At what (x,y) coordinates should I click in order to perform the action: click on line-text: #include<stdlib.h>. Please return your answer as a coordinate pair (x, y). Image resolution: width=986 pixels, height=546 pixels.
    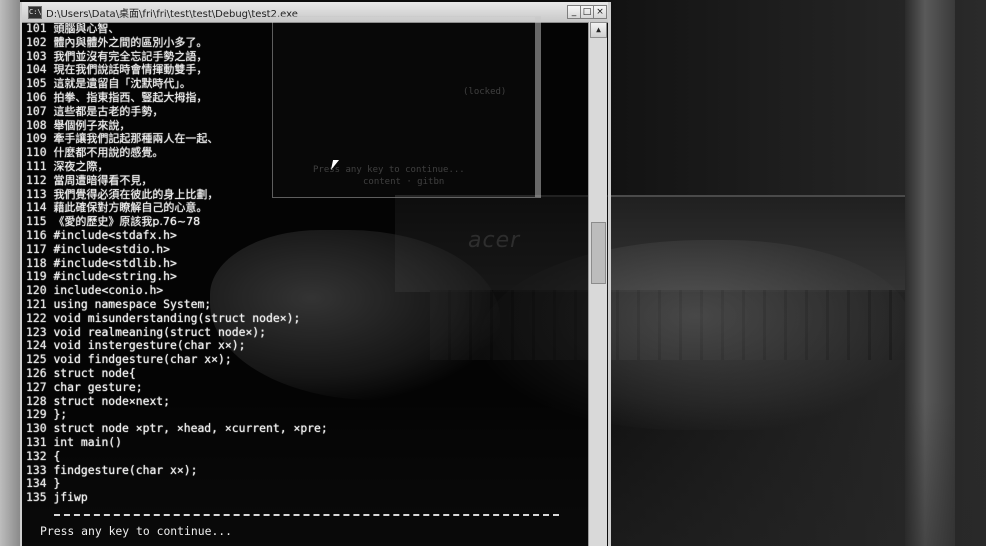
    Looking at the image, I should click on (115, 262).